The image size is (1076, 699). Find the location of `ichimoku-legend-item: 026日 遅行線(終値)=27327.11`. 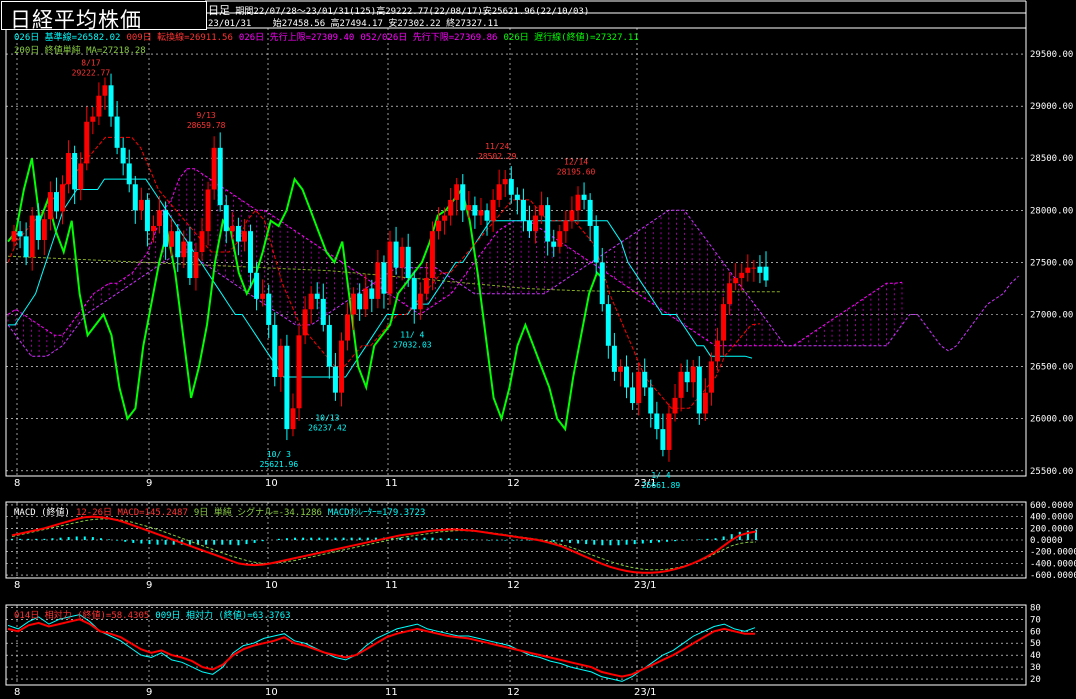

ichimoku-legend-item: 026日 遅行線(終値)=27327.11 is located at coordinates (571, 38).